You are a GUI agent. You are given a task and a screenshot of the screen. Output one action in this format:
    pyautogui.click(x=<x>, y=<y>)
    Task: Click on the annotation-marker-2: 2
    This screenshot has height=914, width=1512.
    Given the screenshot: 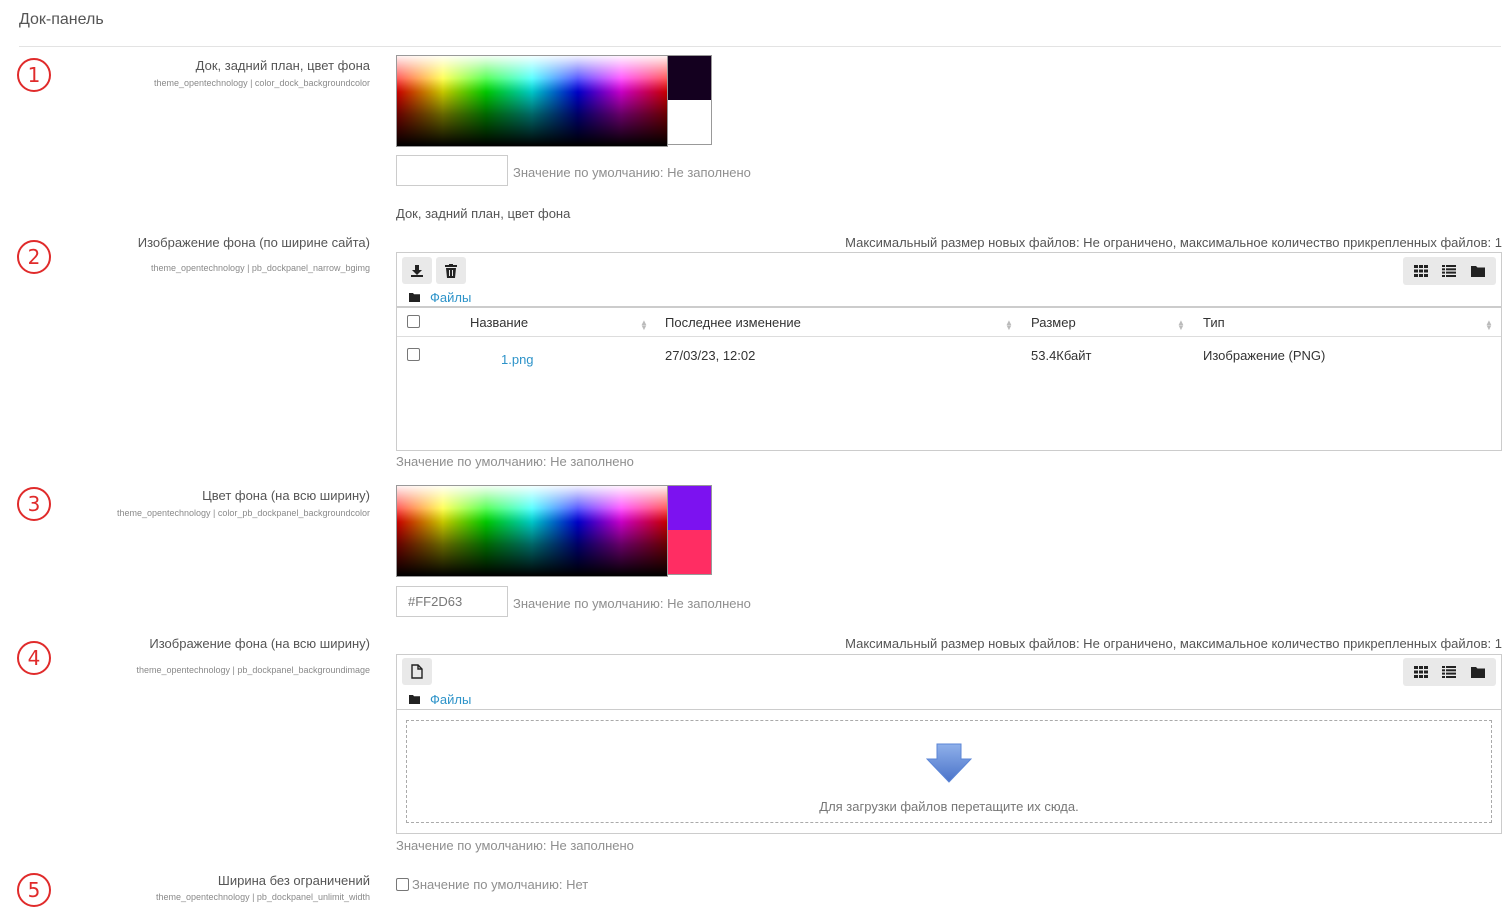 What is the action you would take?
    pyautogui.click(x=34, y=257)
    